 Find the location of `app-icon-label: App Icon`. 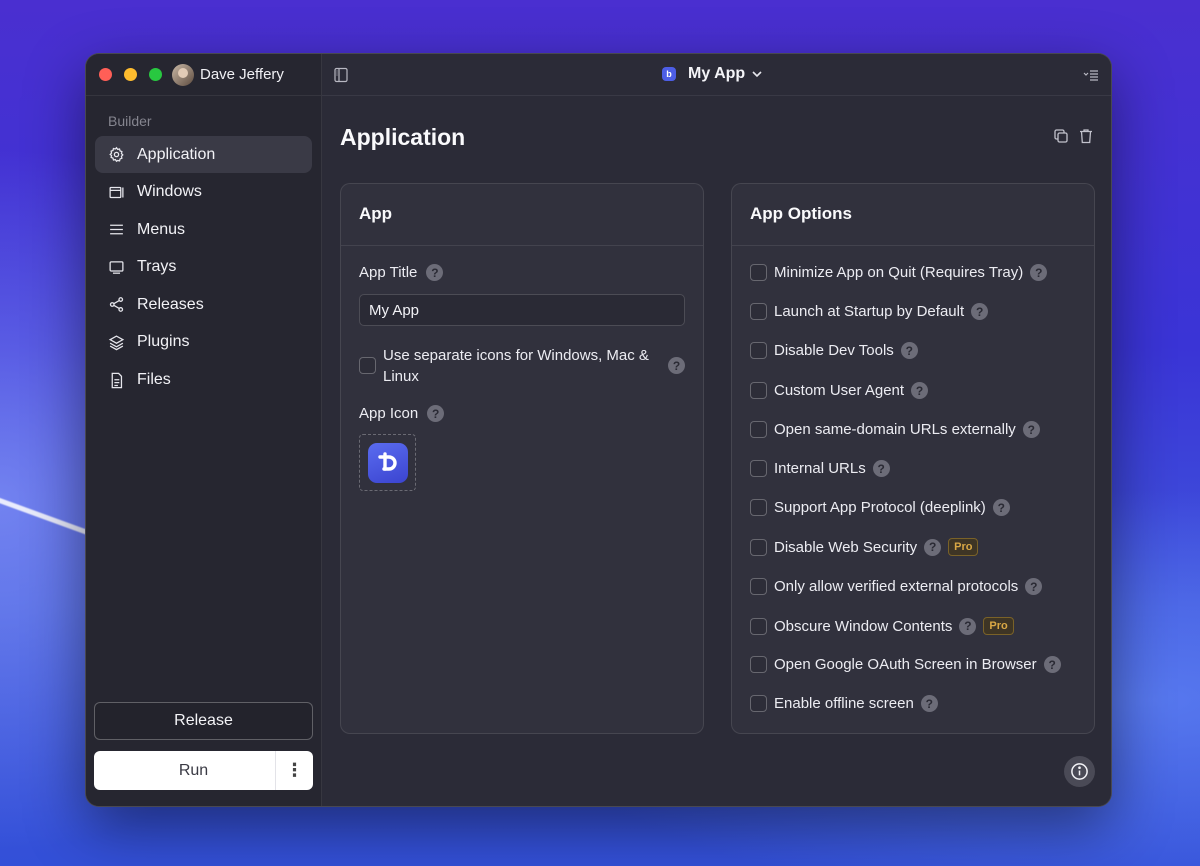

app-icon-label: App Icon is located at coordinates (389, 413).